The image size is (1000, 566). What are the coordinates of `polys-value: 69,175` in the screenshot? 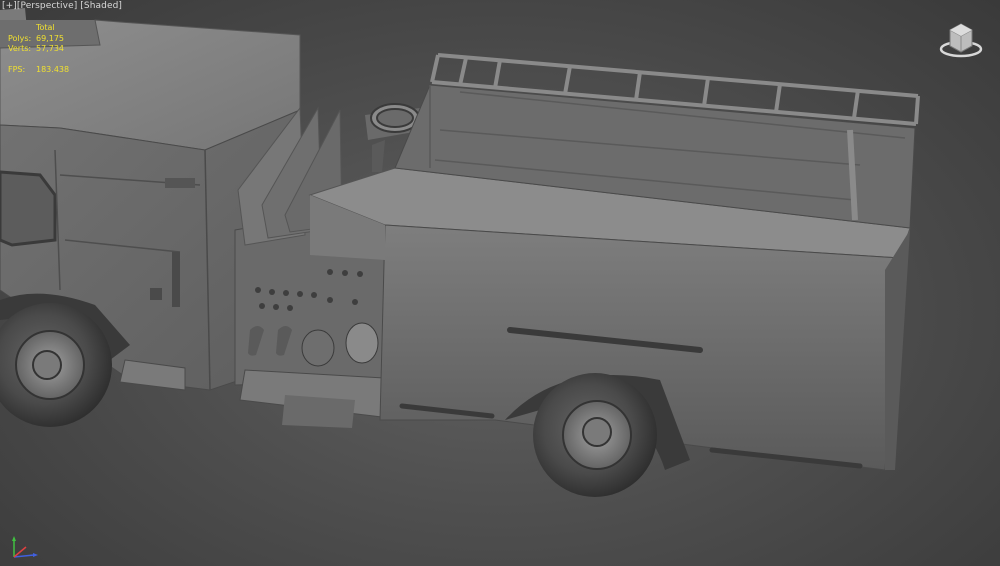 It's located at (50, 38).